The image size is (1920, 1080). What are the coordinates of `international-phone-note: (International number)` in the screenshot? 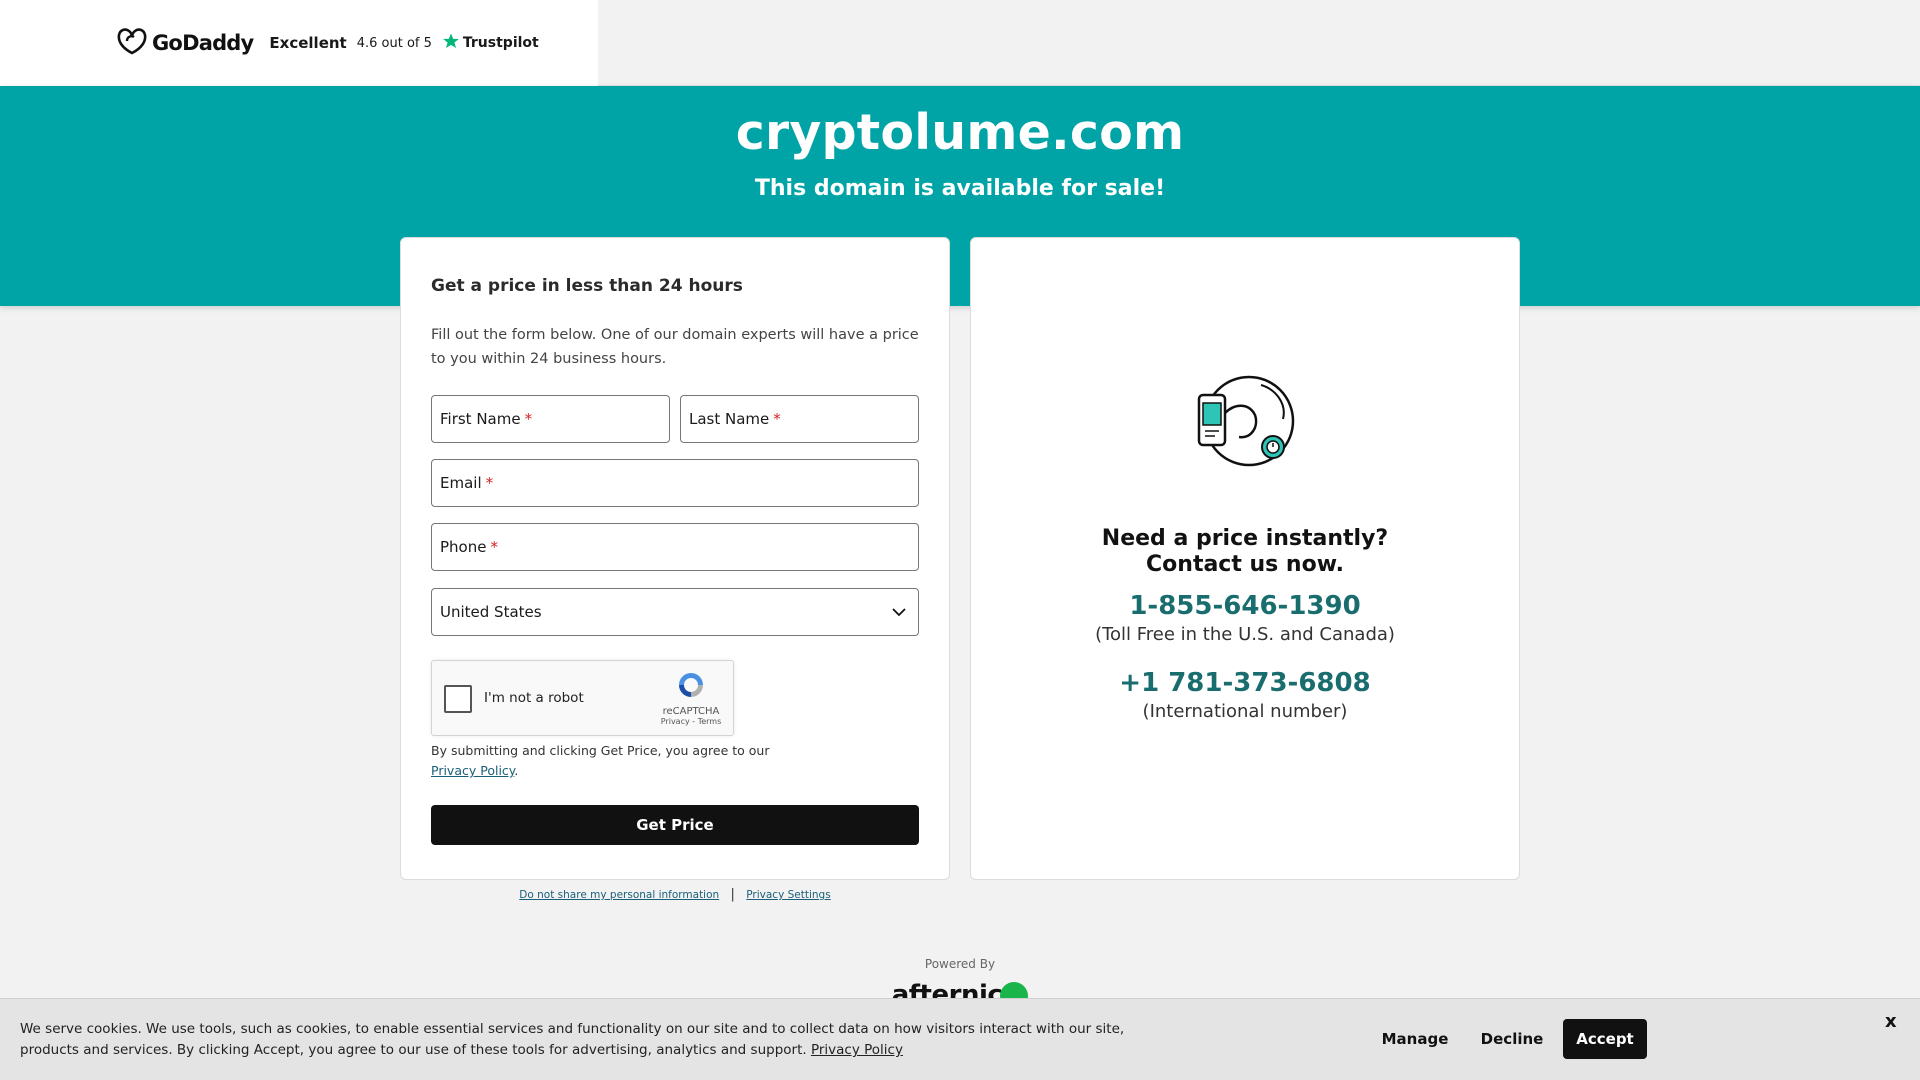 It's located at (1245, 711).